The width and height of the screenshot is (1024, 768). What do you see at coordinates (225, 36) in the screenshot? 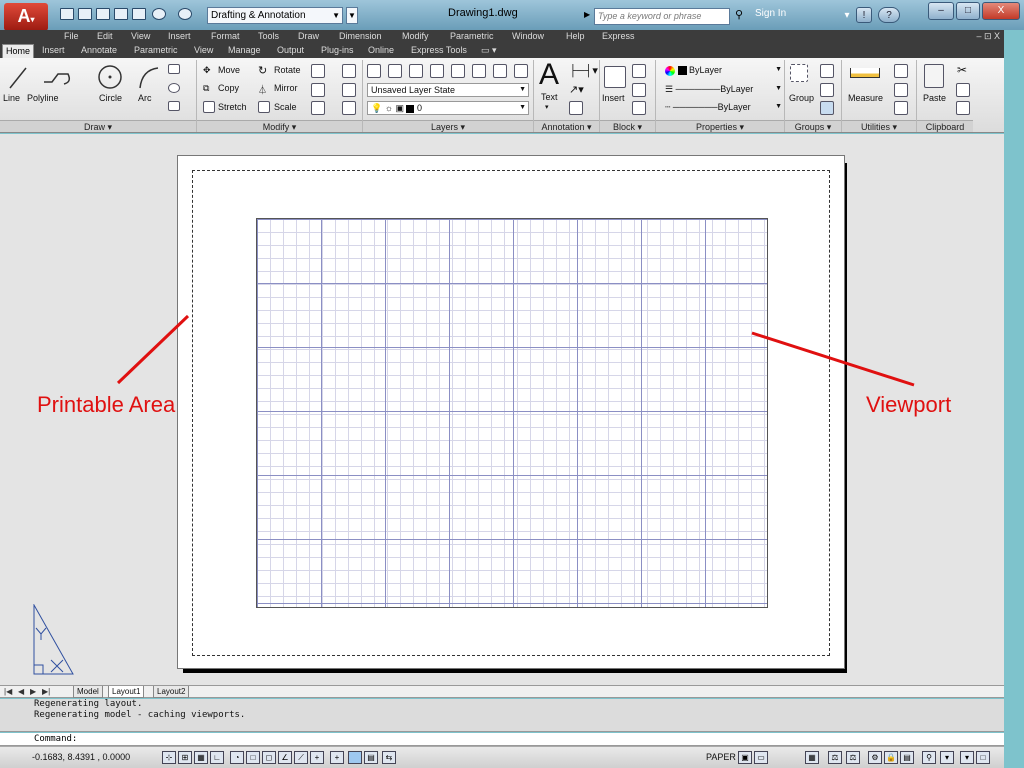
I see `menu-format: Format` at bounding box center [225, 36].